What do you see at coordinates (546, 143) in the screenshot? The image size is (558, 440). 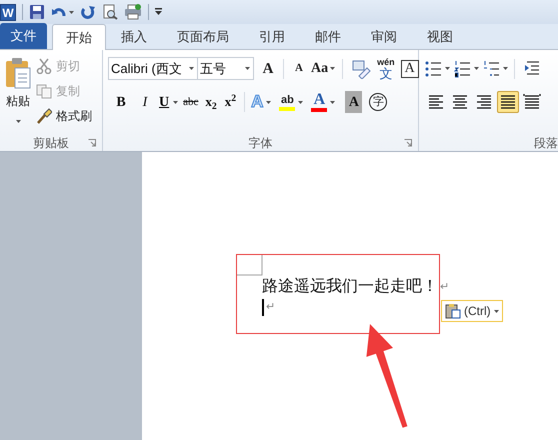 I see `group-label: 段落` at bounding box center [546, 143].